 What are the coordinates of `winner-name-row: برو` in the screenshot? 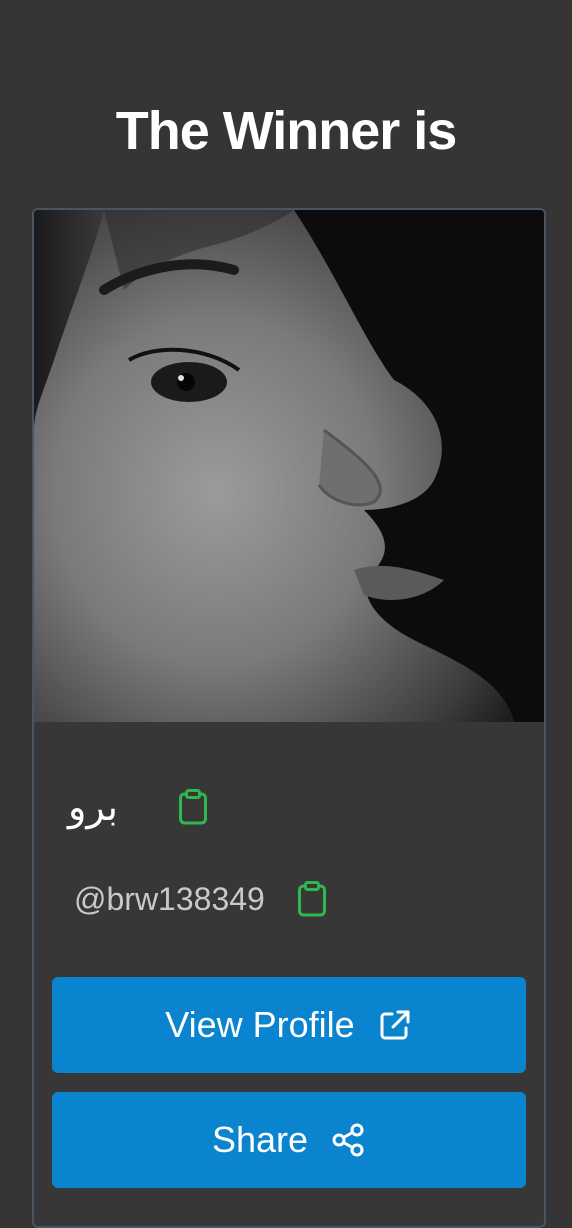 It's located at (138, 807).